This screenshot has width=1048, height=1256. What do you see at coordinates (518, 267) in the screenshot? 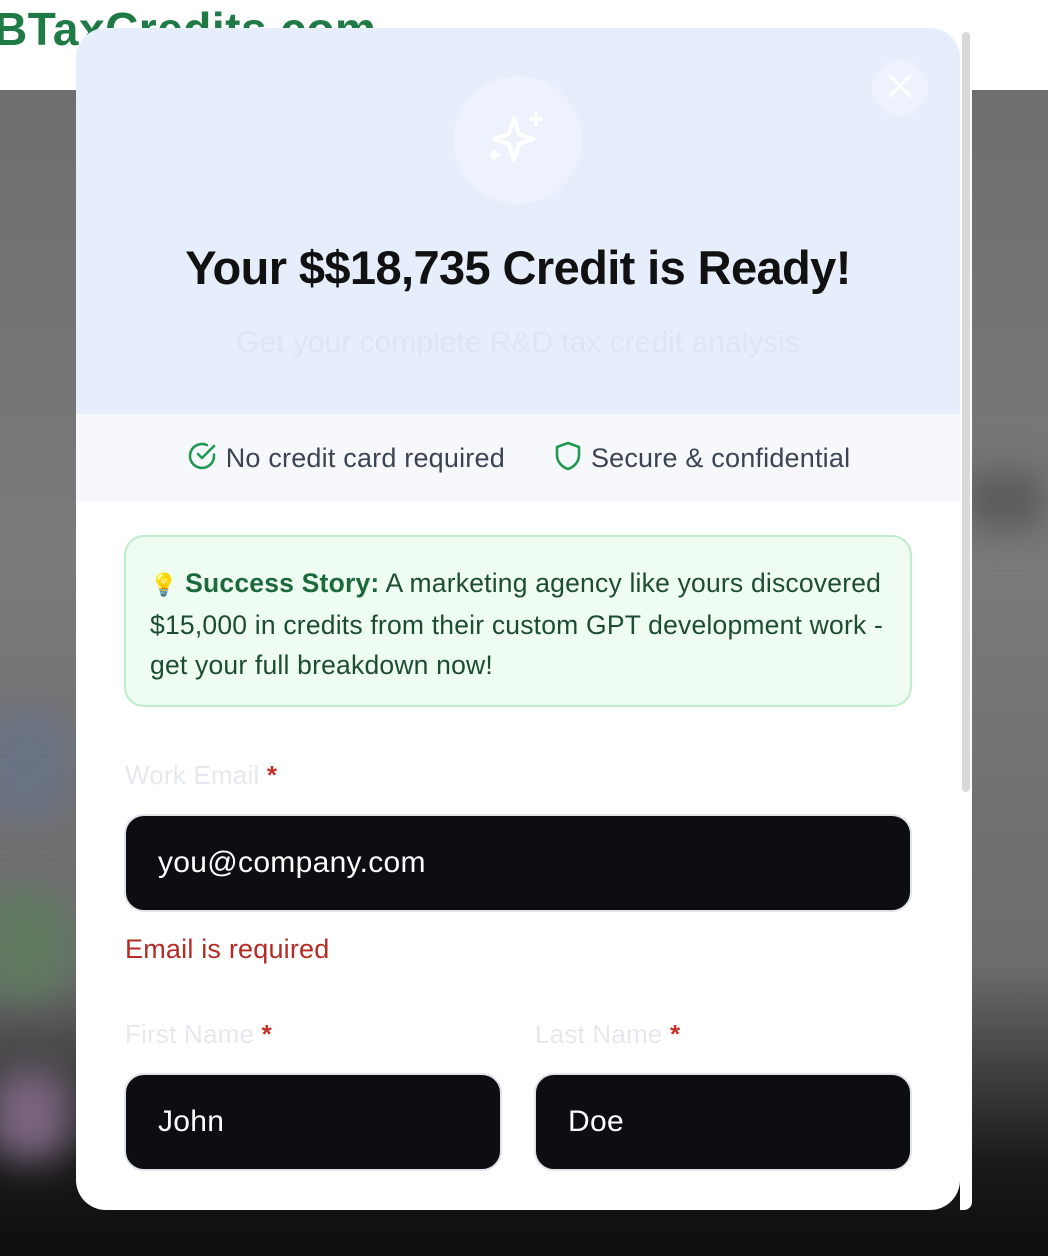
I see `modal-title: Your $$18,735 Credit is Ready!` at bounding box center [518, 267].